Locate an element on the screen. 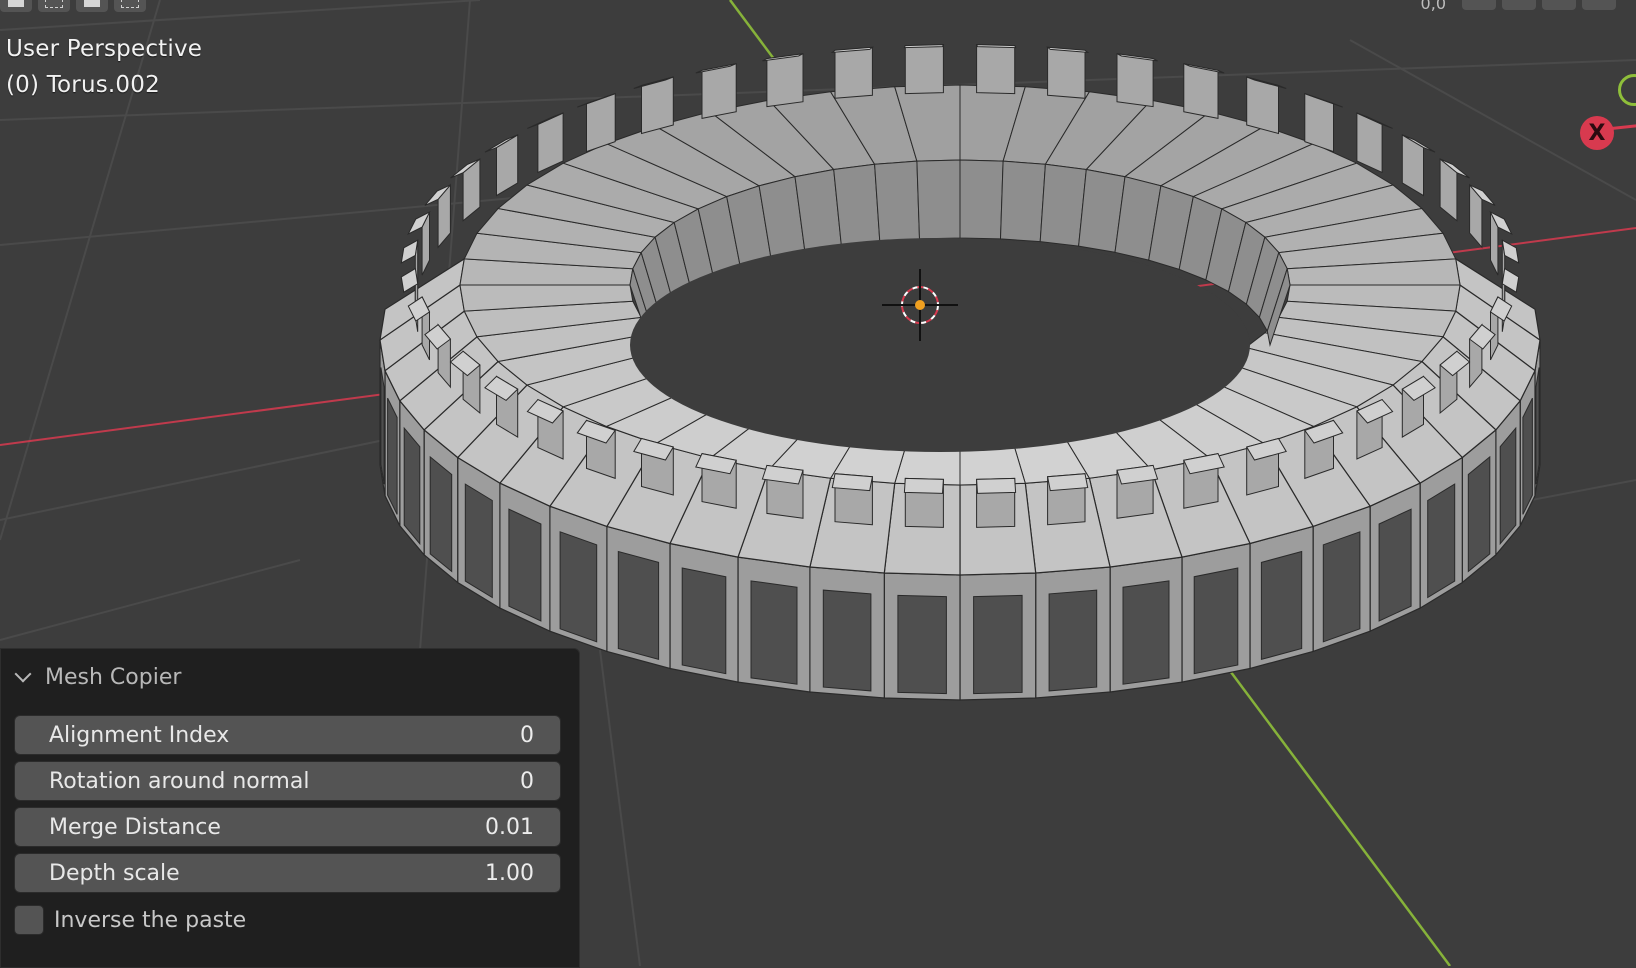  view-name-label: User Perspective is located at coordinates (104, 49).